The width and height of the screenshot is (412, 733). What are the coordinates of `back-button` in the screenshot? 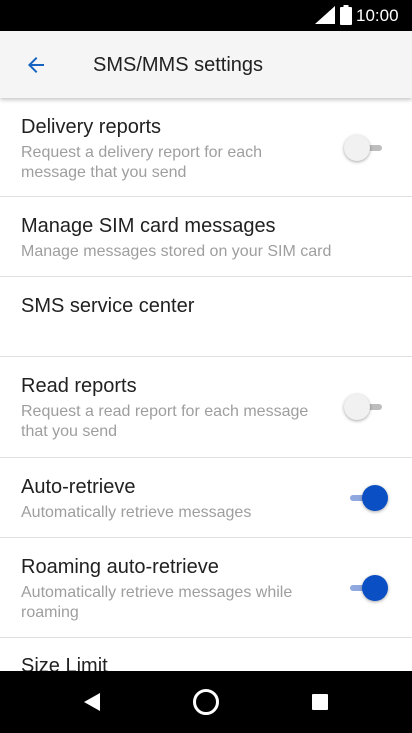 It's located at (36, 65).